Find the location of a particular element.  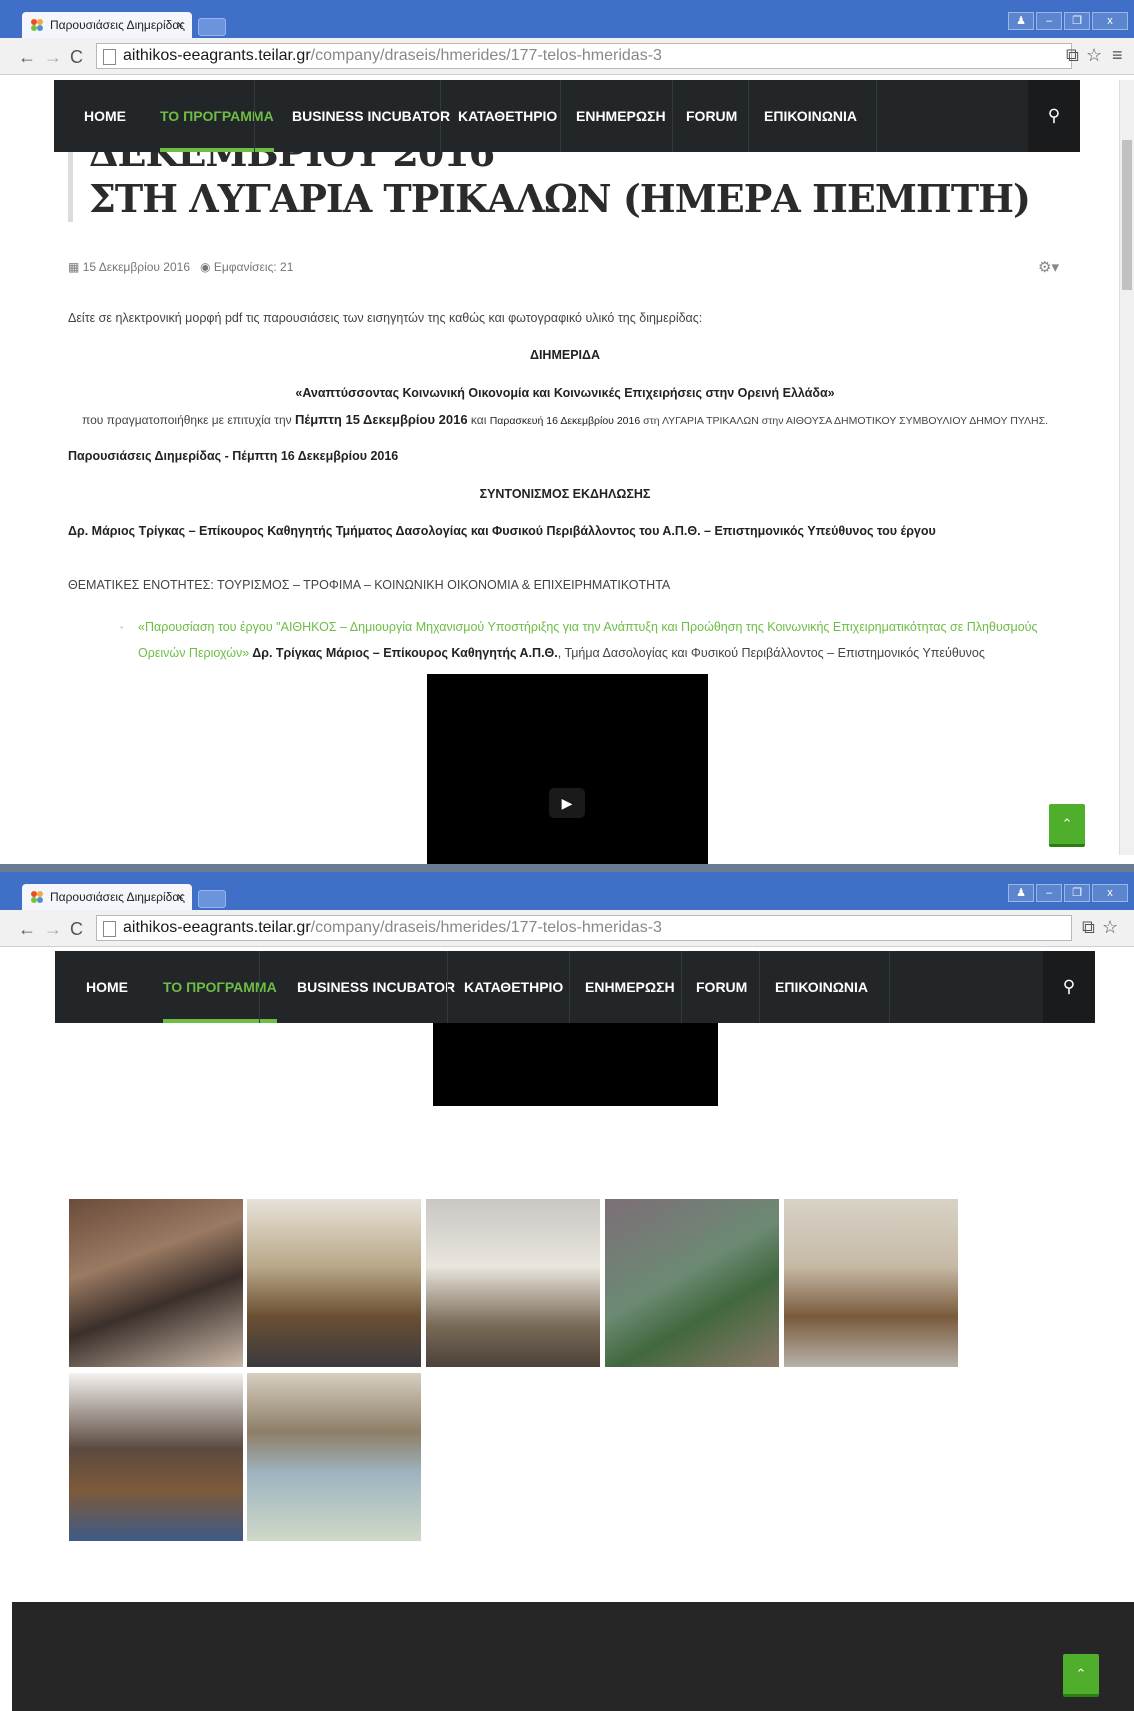

nav-program: ΤΟ ΠΡΟΓΡΑΜΜΑ is located at coordinates (217, 116).